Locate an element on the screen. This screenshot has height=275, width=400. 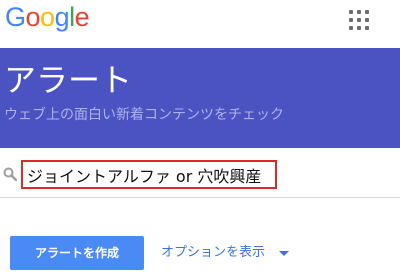
show-options-link: オプションを表示 is located at coordinates (213, 253).